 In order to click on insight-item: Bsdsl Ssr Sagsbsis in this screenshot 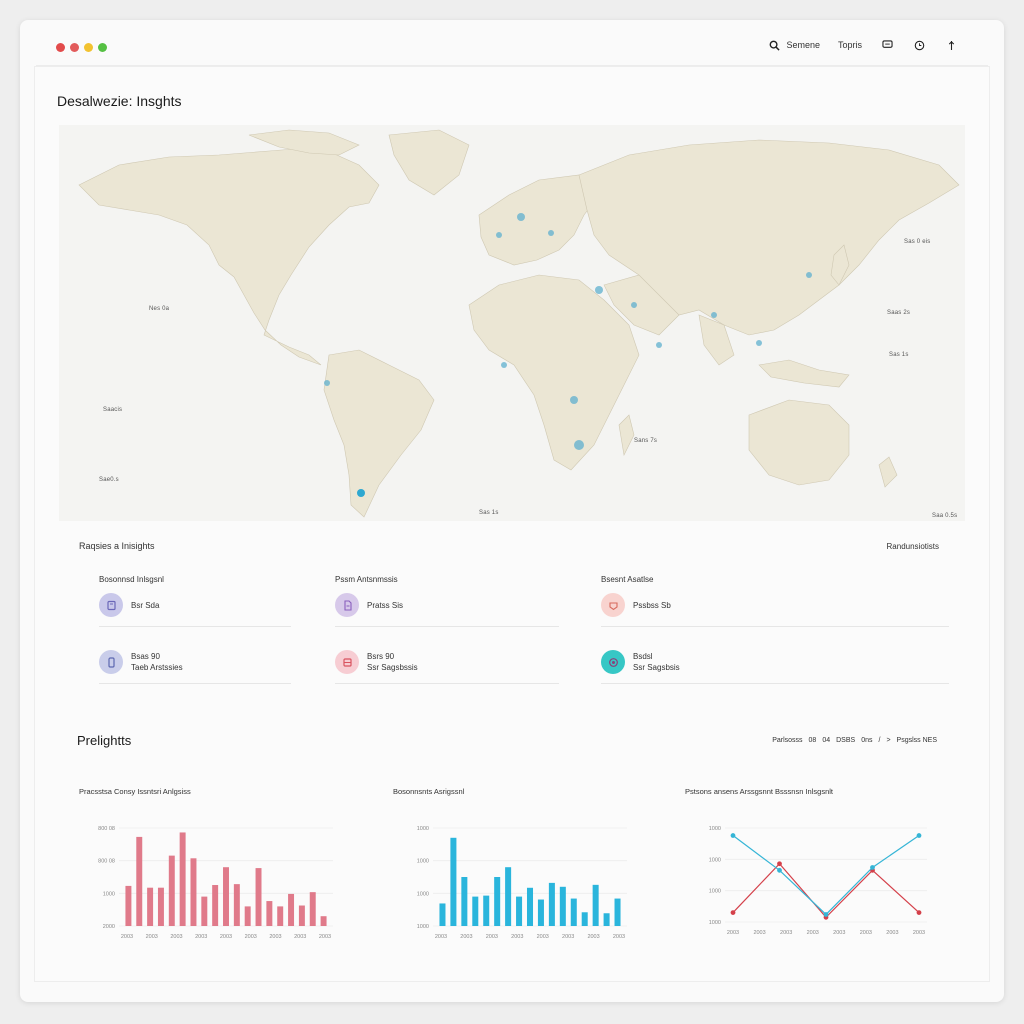, I will do `click(775, 662)`.